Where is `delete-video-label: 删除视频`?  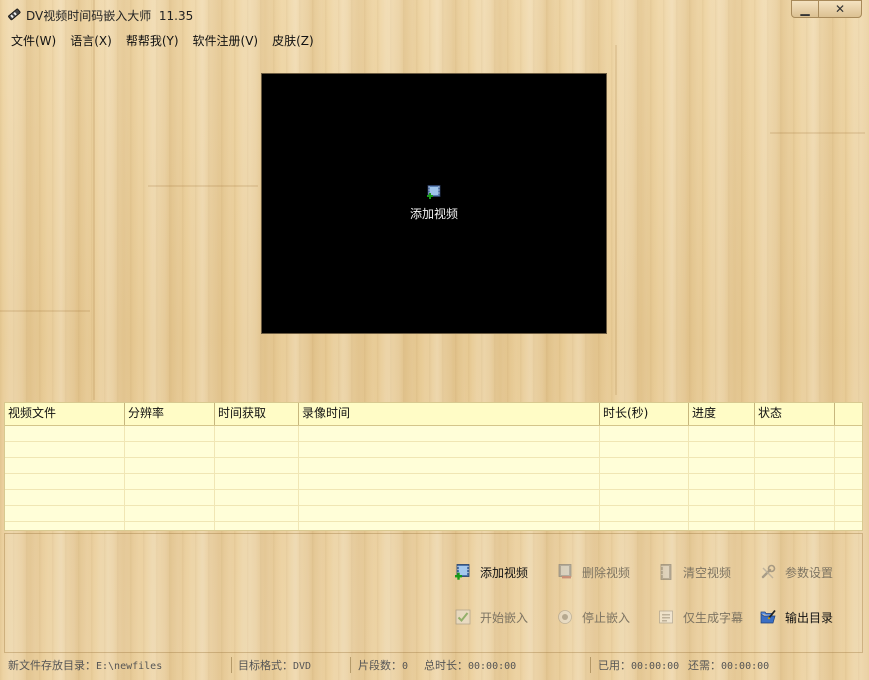 delete-video-label: 删除视频 is located at coordinates (606, 572).